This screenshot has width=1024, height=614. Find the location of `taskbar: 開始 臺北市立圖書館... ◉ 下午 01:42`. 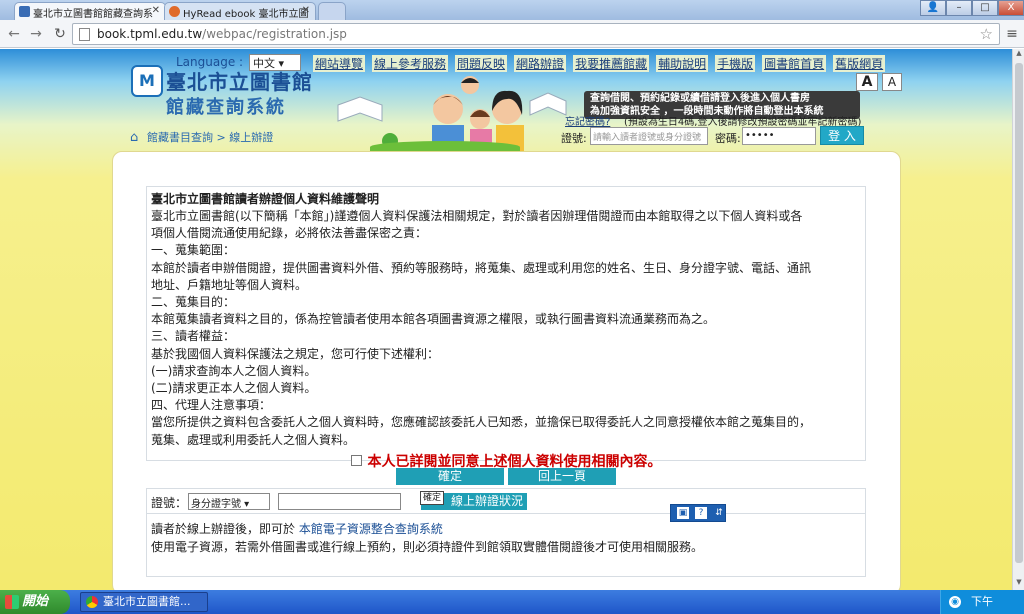

taskbar: 開始 臺北市立圖書館... ◉ 下午 01:42 is located at coordinates (512, 602).